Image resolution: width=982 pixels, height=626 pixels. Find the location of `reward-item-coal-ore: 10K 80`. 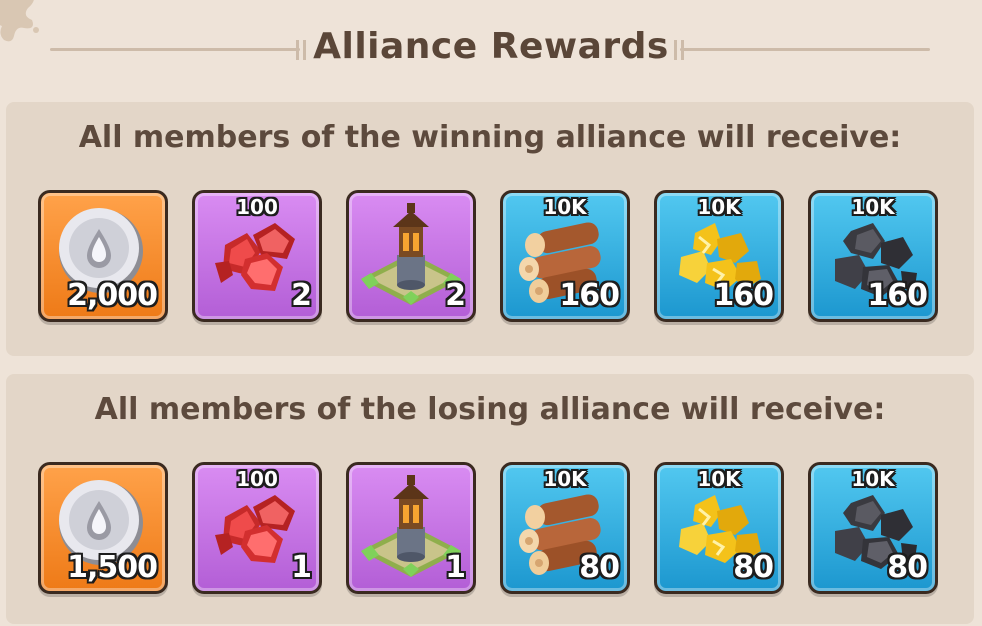

reward-item-coal-ore: 10K 80 is located at coordinates (873, 528).